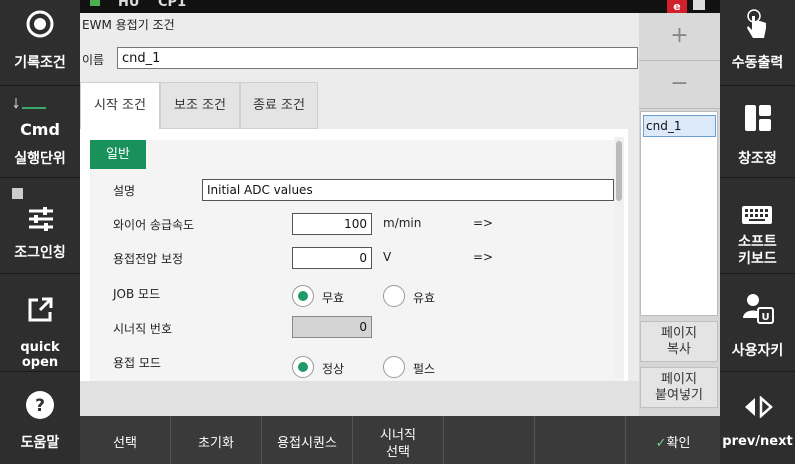  Describe the element at coordinates (483, 223) in the screenshot. I see `wire-speed-arrow: =>` at that location.